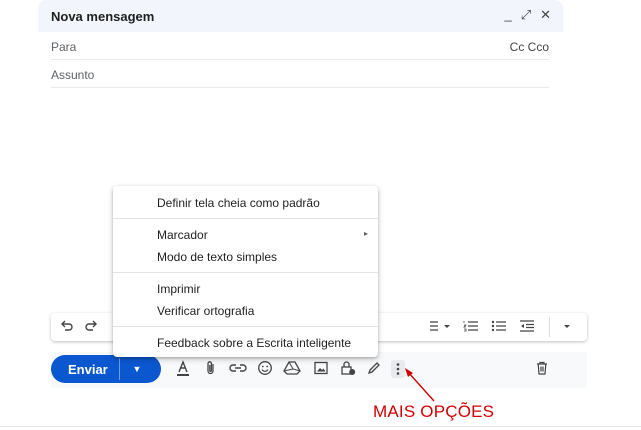 The image size is (641, 430). What do you see at coordinates (103, 16) in the screenshot?
I see `compose-title: Nova mensagem` at bounding box center [103, 16].